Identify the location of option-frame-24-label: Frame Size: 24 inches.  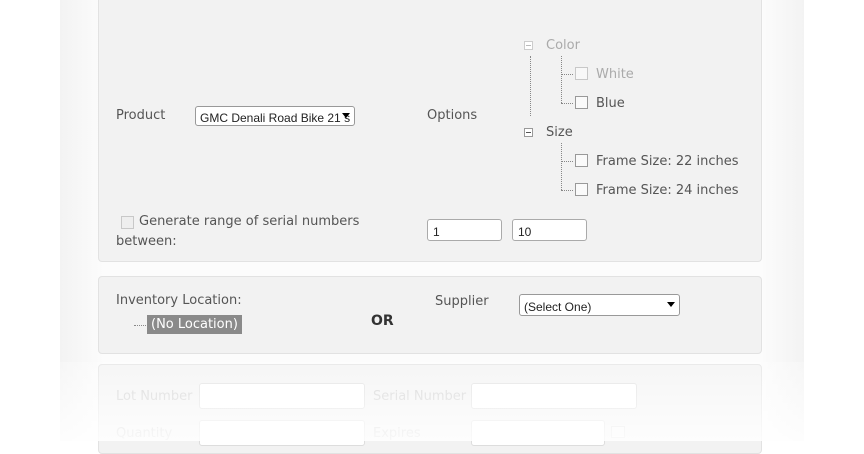
(667, 190).